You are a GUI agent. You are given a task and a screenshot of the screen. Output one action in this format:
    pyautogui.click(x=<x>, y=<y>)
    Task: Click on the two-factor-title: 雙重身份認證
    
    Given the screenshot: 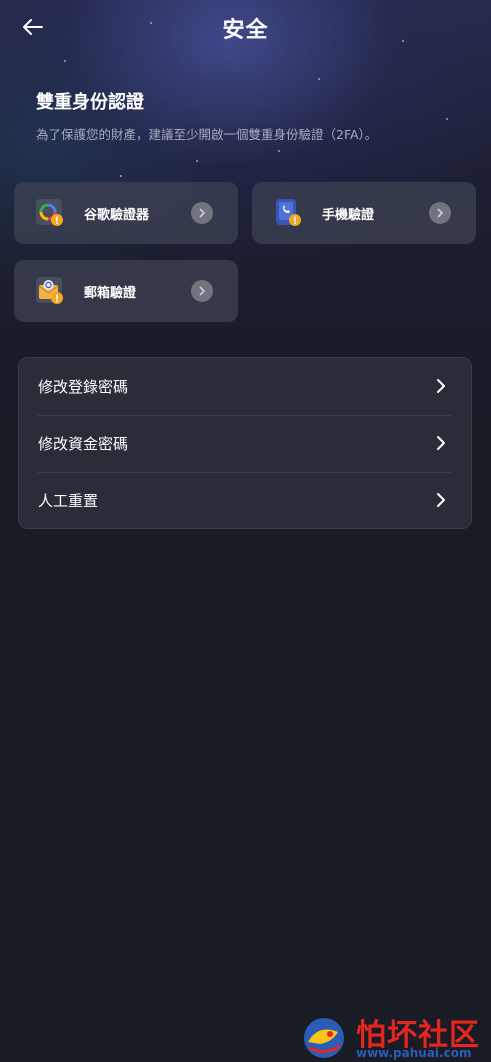 What is the action you would take?
    pyautogui.click(x=90, y=102)
    